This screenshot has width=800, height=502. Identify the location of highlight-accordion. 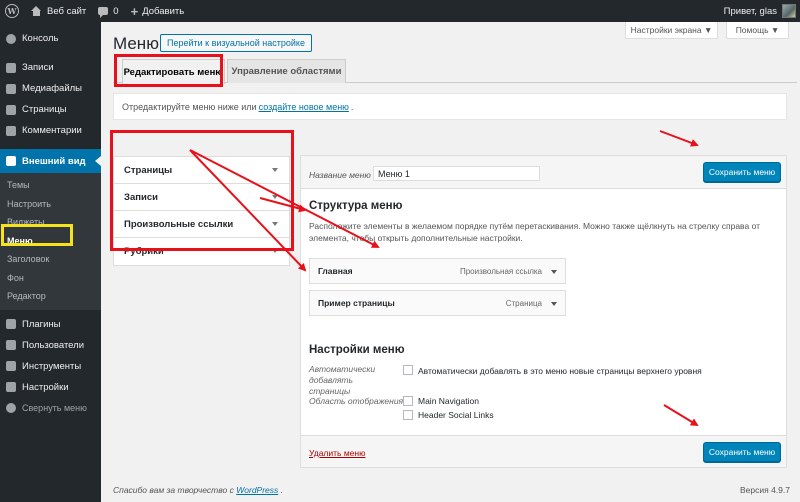
(202, 190).